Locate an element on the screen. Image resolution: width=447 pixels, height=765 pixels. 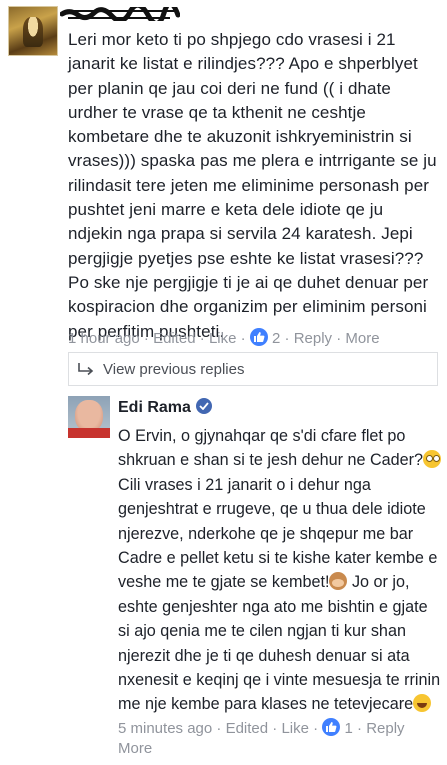
like-link: Like is located at coordinates (223, 338).